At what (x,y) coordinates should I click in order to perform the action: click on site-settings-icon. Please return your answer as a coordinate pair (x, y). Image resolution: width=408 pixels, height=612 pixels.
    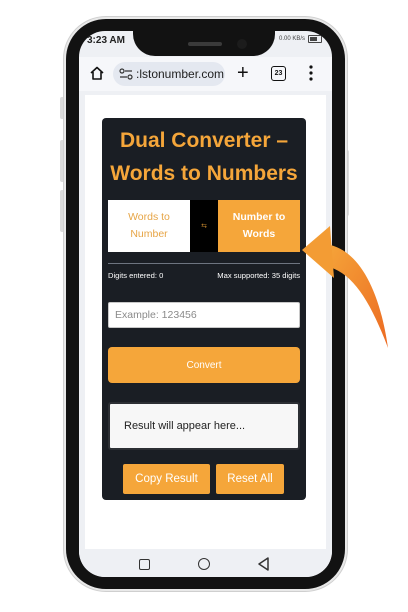
    Looking at the image, I should click on (126, 74).